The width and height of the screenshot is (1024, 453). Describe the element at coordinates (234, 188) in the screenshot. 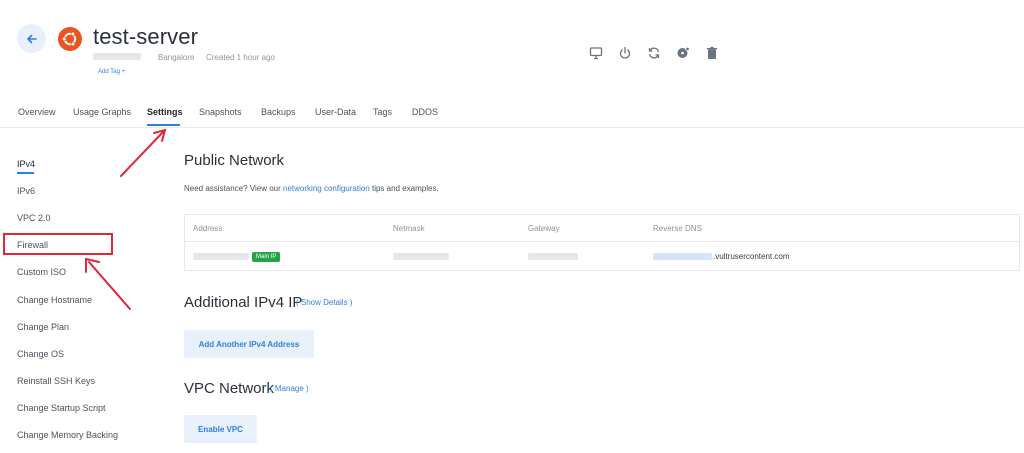

I see `help-text-prefix: Need assistance? View our` at that location.